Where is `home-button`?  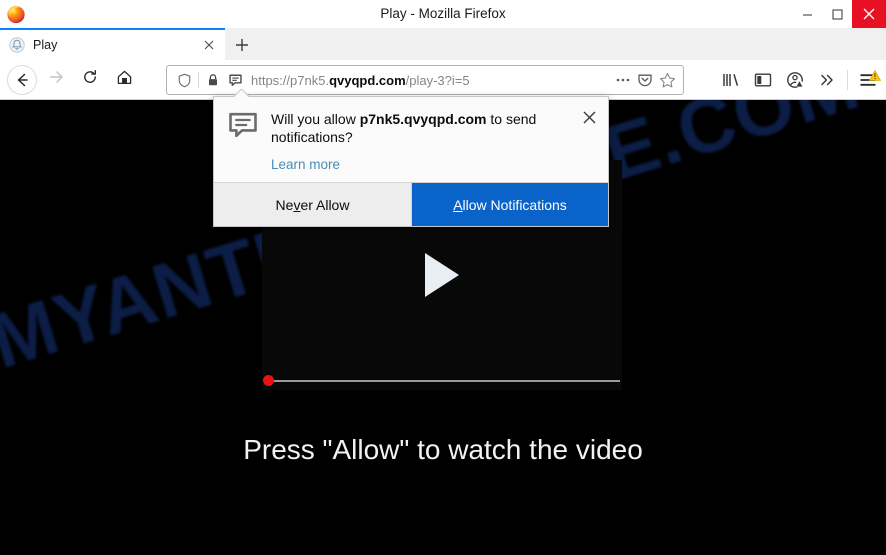 home-button is located at coordinates (124, 80).